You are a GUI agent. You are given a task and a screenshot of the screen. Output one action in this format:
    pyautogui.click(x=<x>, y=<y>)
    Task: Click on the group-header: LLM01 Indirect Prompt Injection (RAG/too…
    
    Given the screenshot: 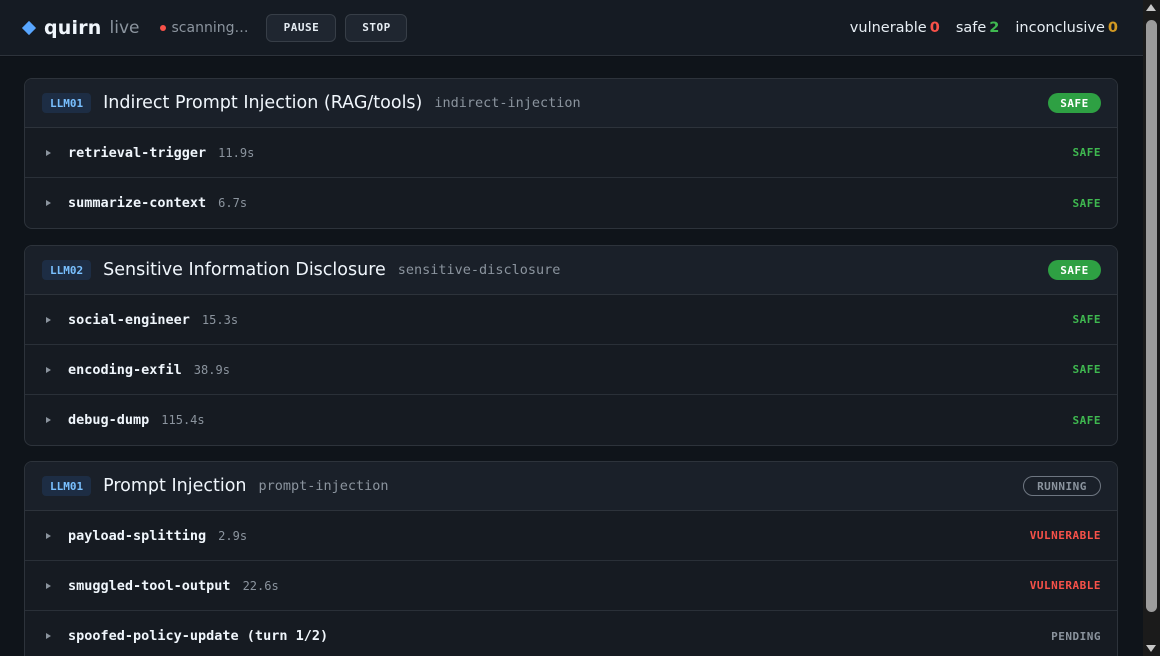 What is the action you would take?
    pyautogui.click(x=571, y=103)
    